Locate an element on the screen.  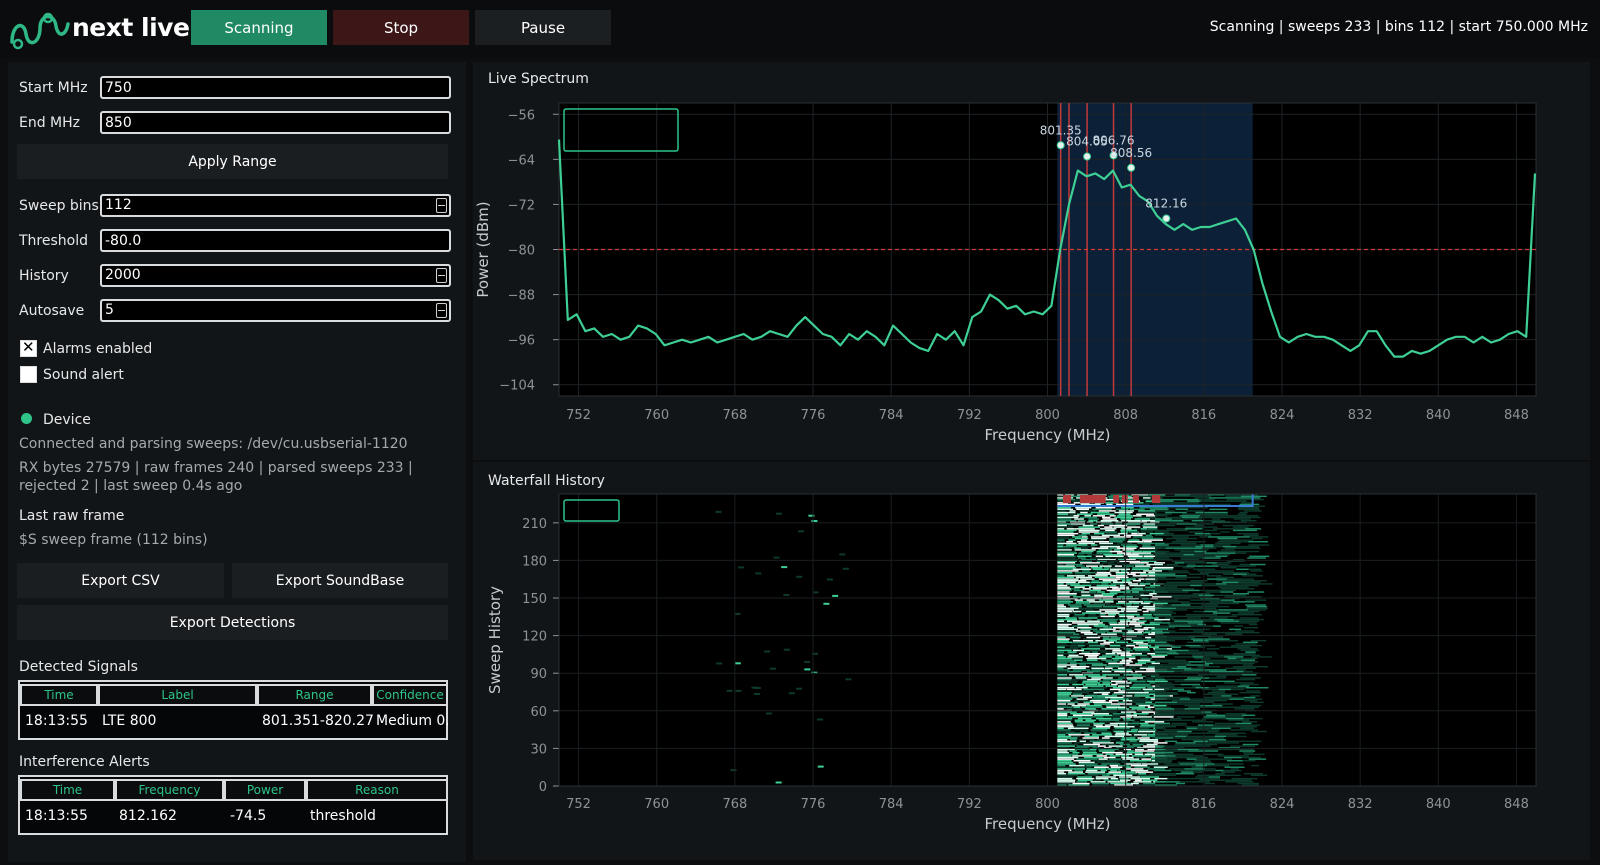
alarms-checkbox is located at coordinates (28, 347).